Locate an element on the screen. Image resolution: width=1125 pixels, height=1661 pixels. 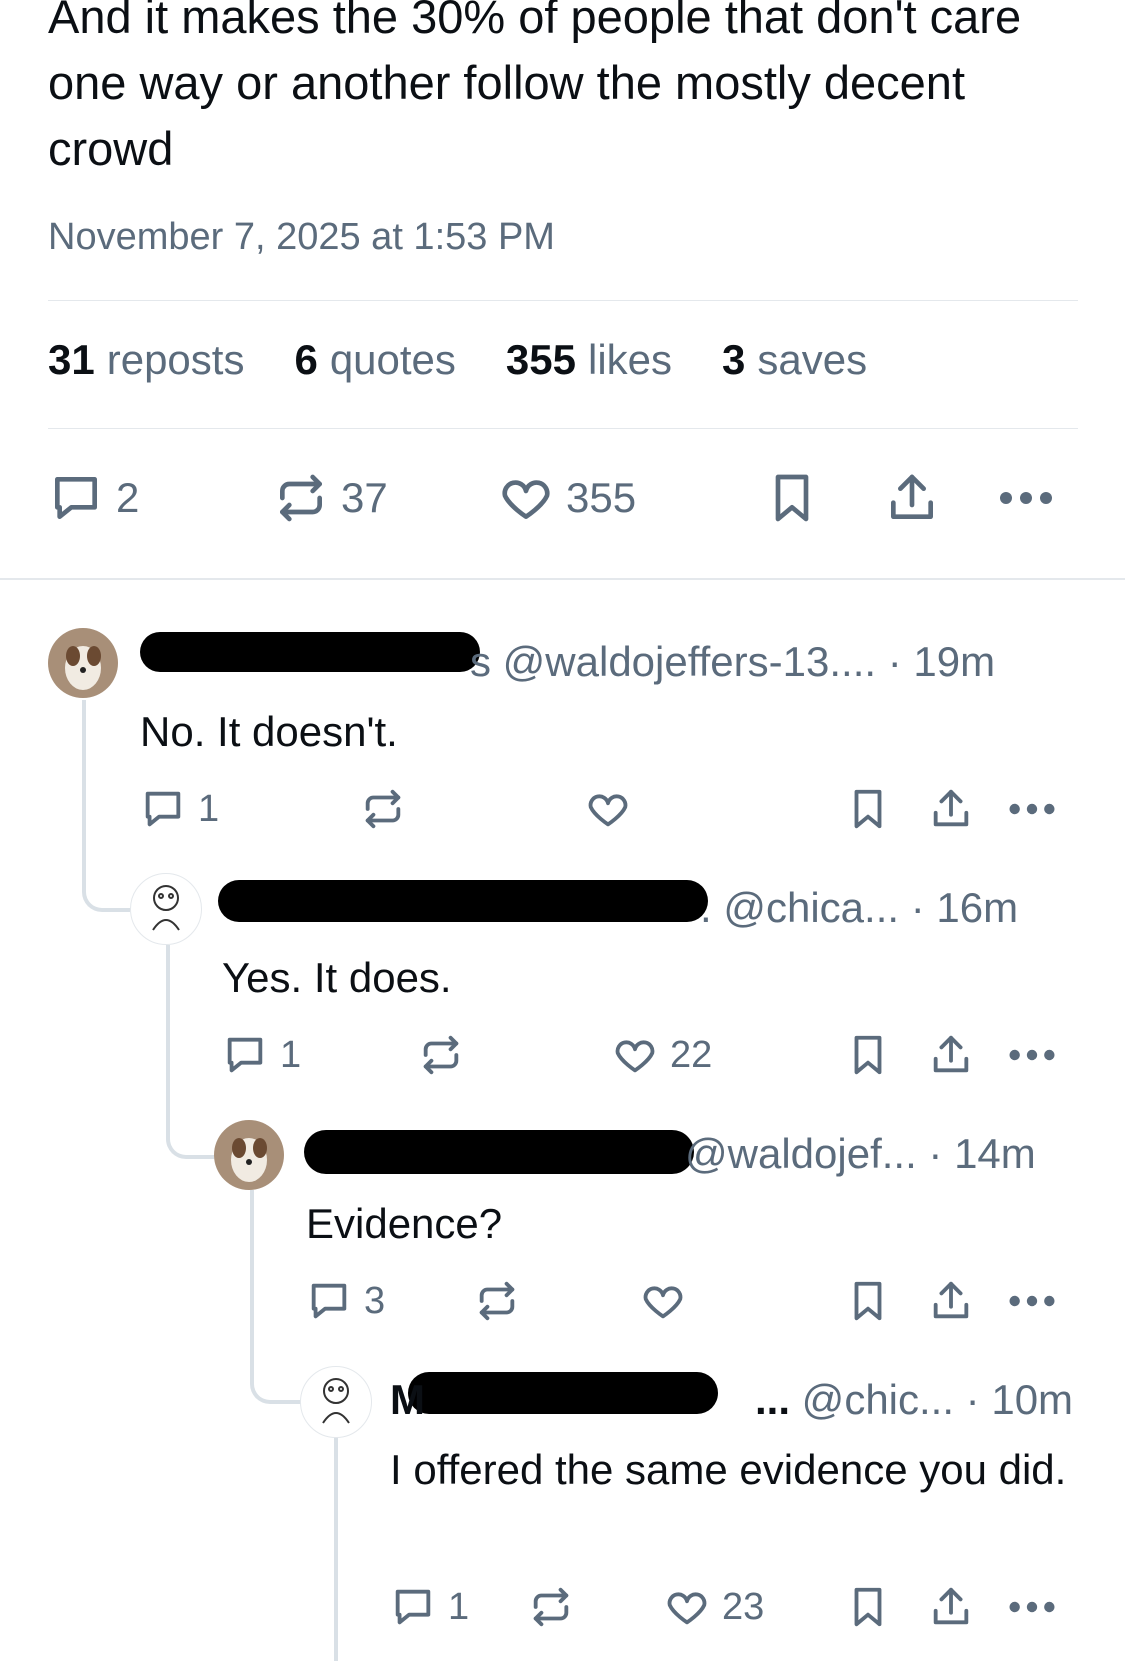
stat-likes: 355 likes is located at coordinates (589, 360).